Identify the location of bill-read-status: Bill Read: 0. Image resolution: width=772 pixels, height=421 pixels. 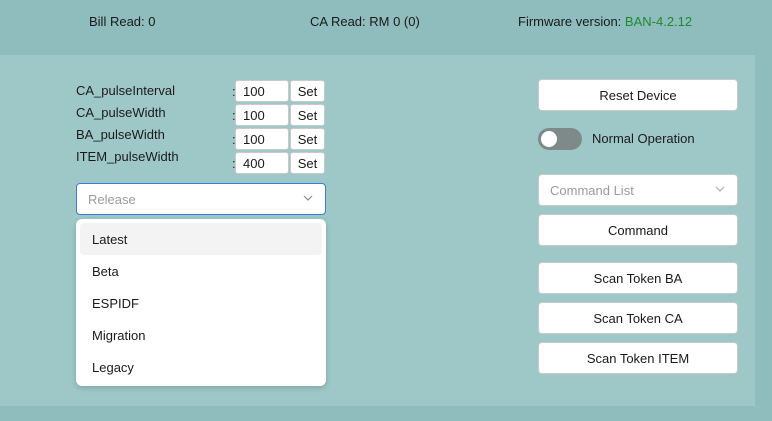
(122, 21).